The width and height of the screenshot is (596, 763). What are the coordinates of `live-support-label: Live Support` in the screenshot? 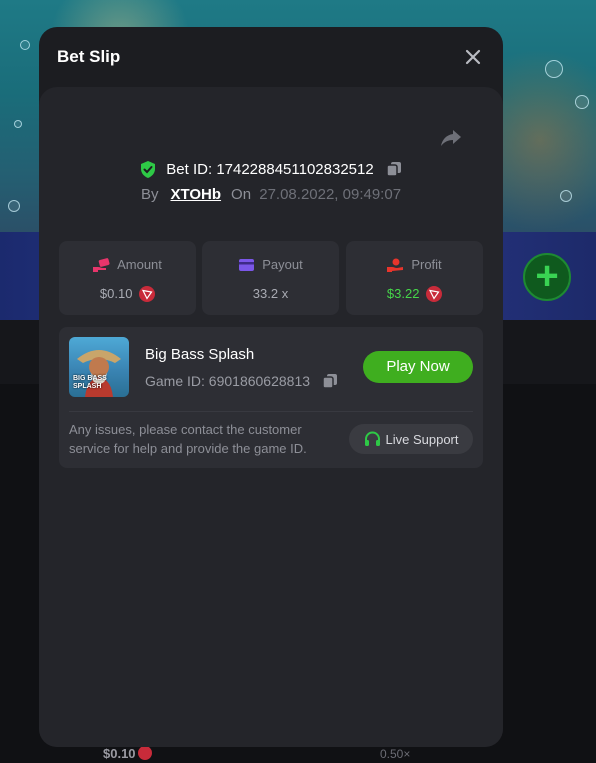 It's located at (422, 439).